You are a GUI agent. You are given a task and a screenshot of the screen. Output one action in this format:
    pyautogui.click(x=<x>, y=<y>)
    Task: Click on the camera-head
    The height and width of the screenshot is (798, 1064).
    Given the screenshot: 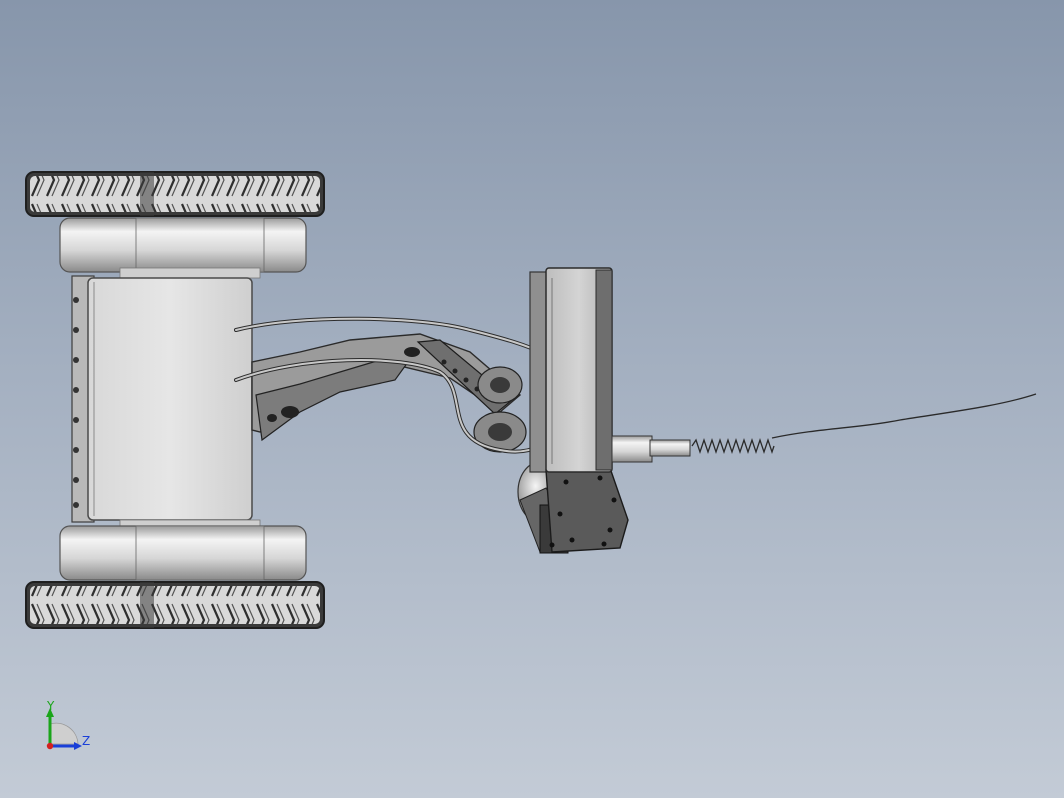 What is the action you would take?
    pyautogui.click(x=604, y=410)
    